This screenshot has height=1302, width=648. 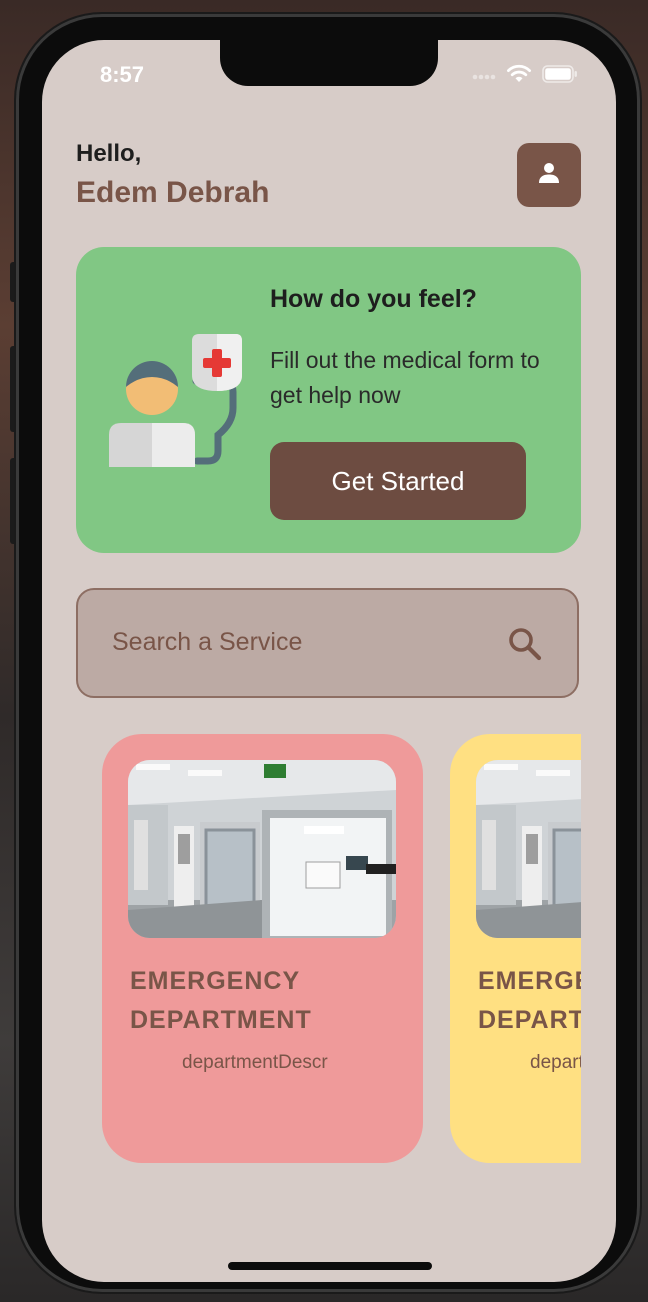 I want to click on home-indicator, so click(x=330, y=1266).